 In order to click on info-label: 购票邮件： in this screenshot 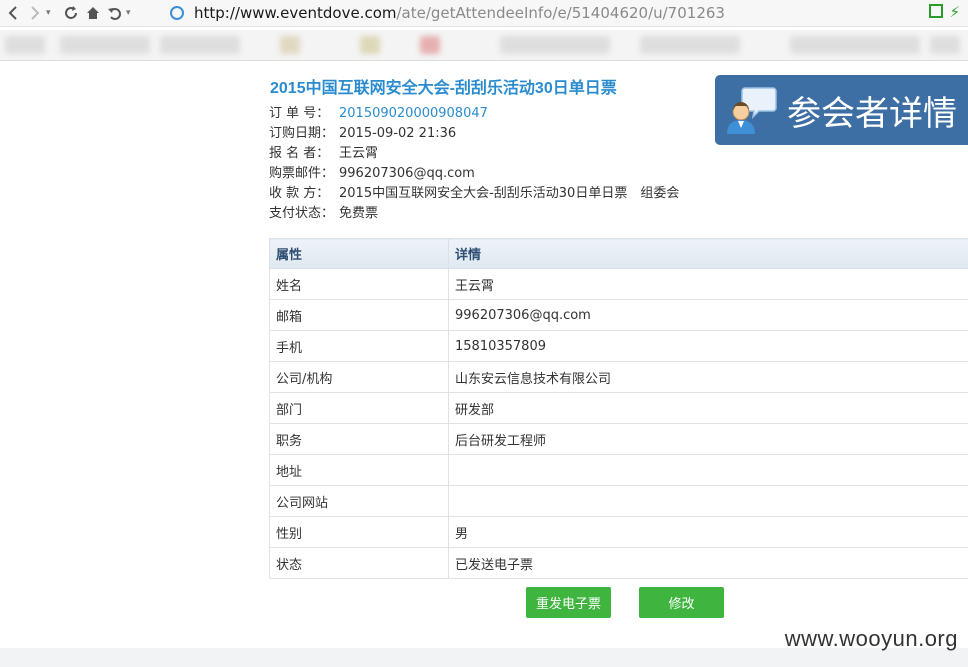, I will do `click(302, 173)`.